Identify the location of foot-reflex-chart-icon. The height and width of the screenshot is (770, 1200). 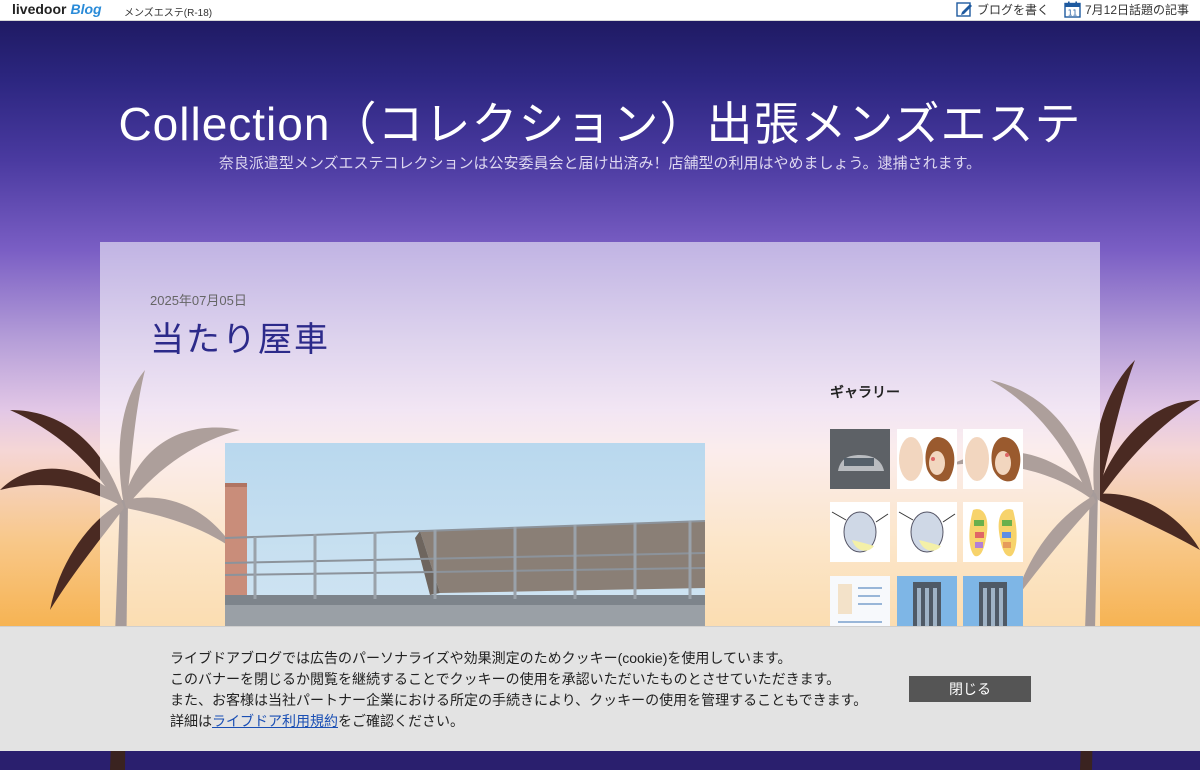
(993, 532).